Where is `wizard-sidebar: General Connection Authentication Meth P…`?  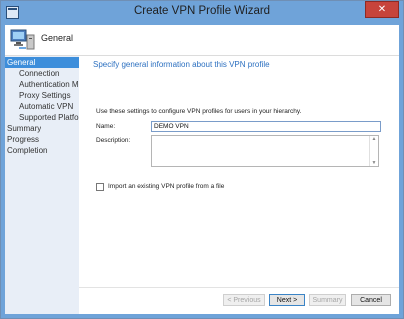
wizard-sidebar: General Connection Authentication Meth P… is located at coordinates (42, 185).